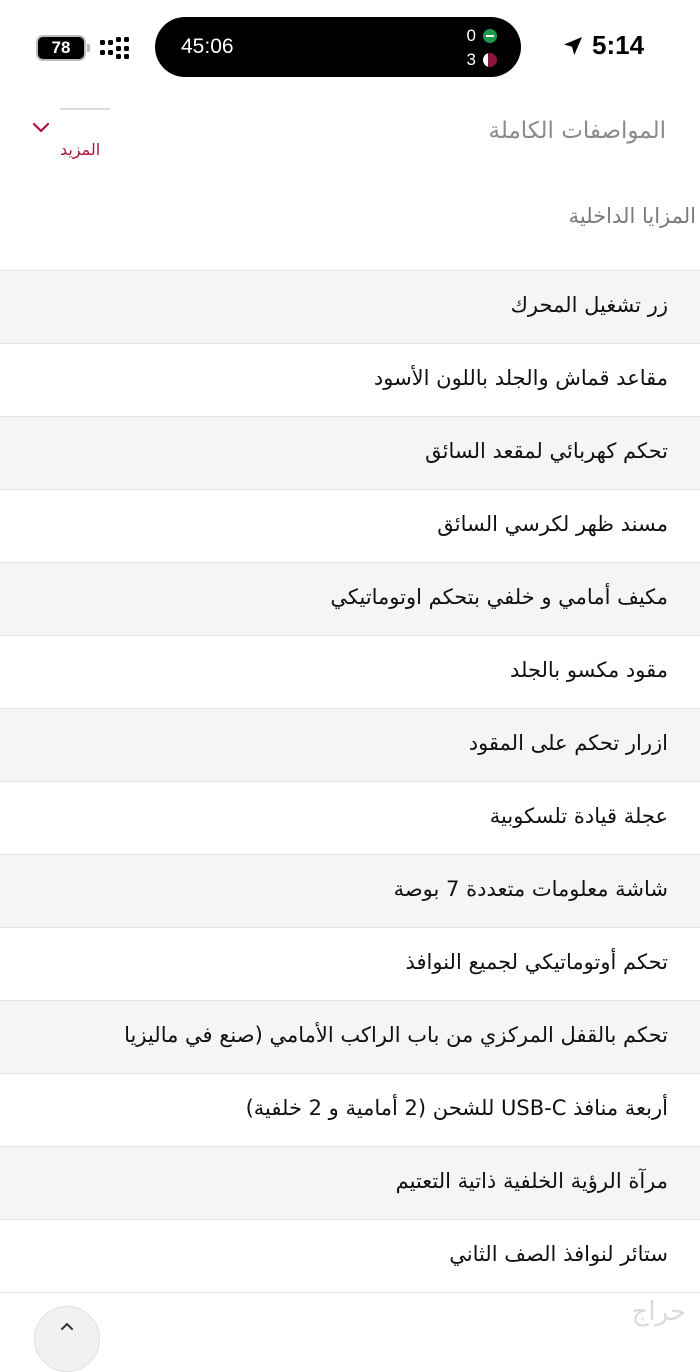 The image size is (700, 1372). Describe the element at coordinates (658, 1312) in the screenshot. I see `watermark-logo: حراج` at that location.